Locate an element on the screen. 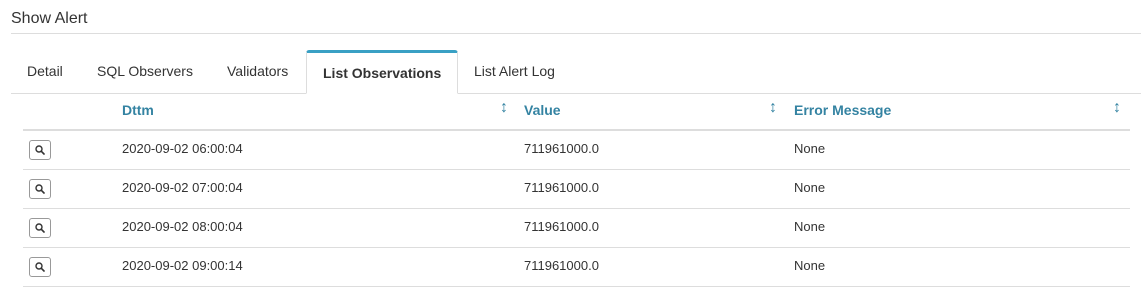  table-row: 2020-09-02 08:00:04 711961000.0 None is located at coordinates (576, 228).